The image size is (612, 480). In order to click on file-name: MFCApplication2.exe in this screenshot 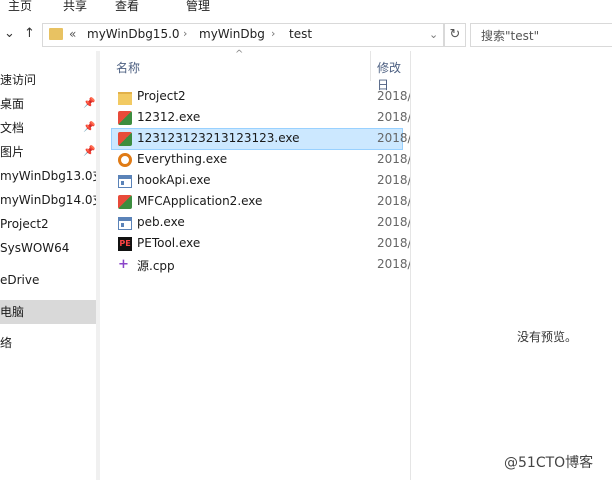, I will do `click(200, 201)`.